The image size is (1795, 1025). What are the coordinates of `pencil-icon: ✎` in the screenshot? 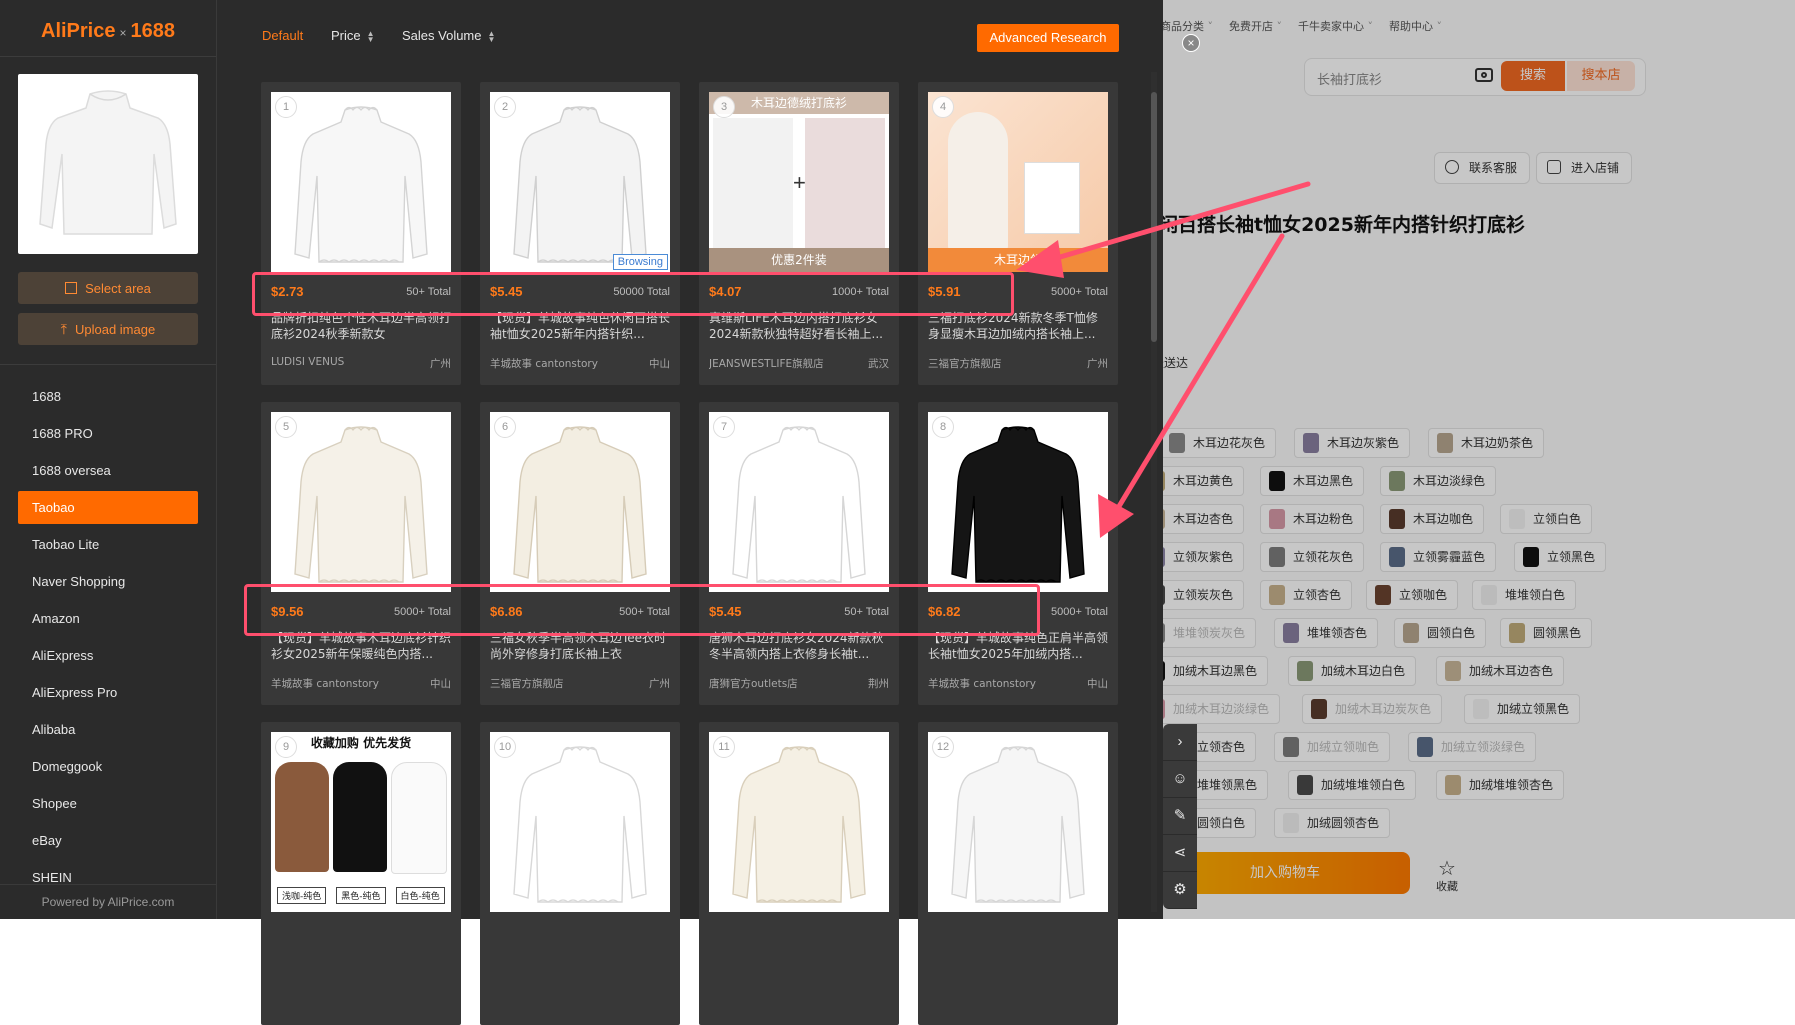 It's located at (1180, 816).